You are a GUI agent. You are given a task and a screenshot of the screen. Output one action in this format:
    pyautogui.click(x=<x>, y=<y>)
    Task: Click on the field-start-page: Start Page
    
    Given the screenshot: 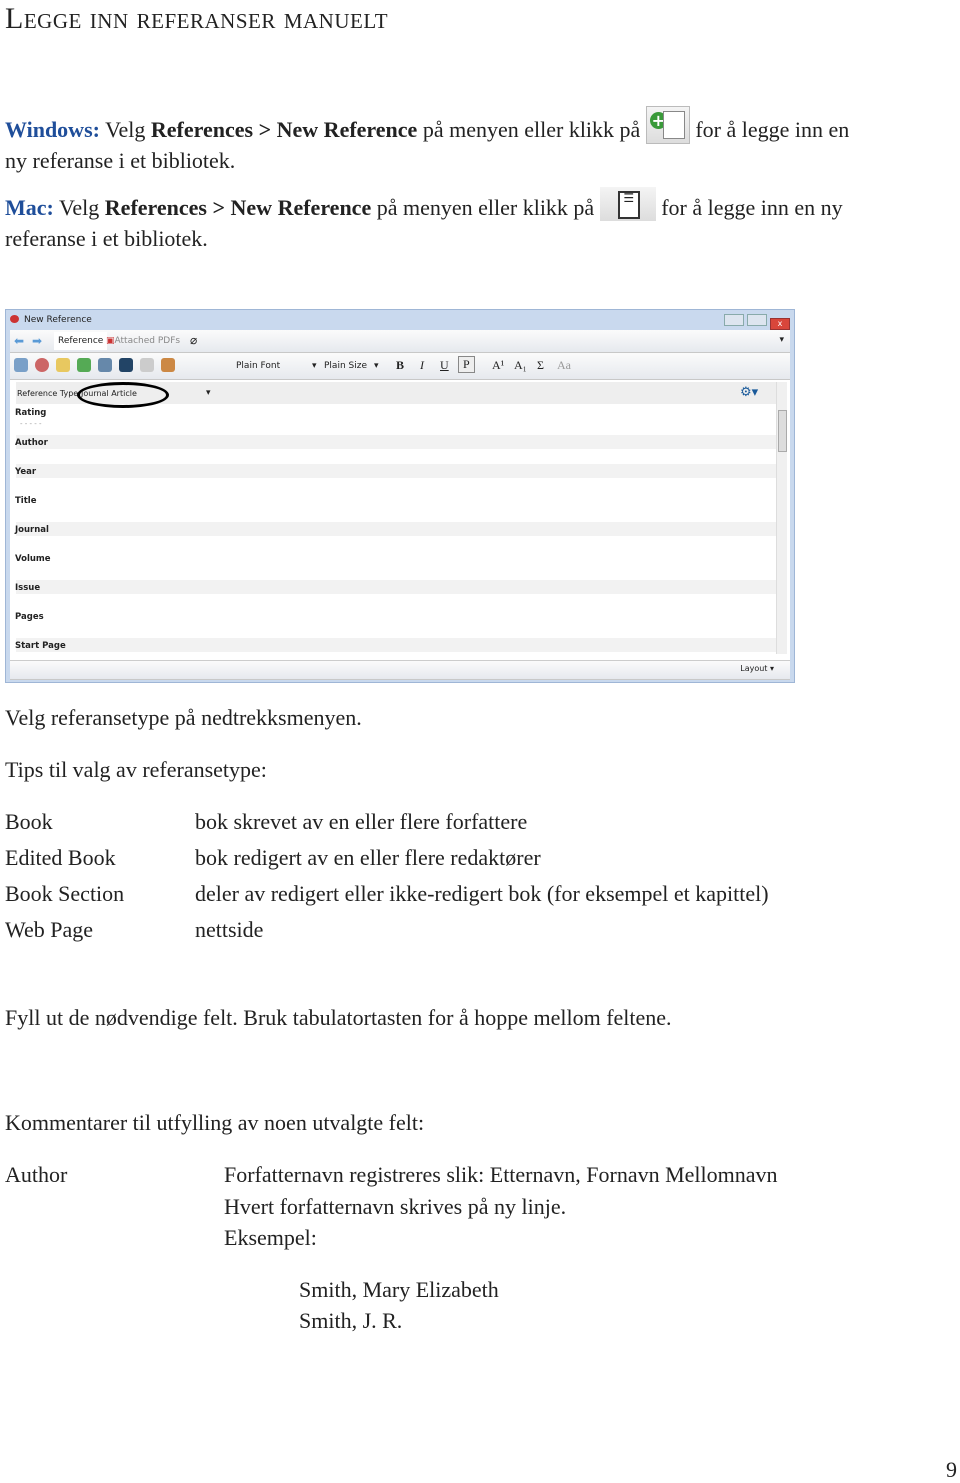 What is the action you would take?
    pyautogui.click(x=40, y=646)
    